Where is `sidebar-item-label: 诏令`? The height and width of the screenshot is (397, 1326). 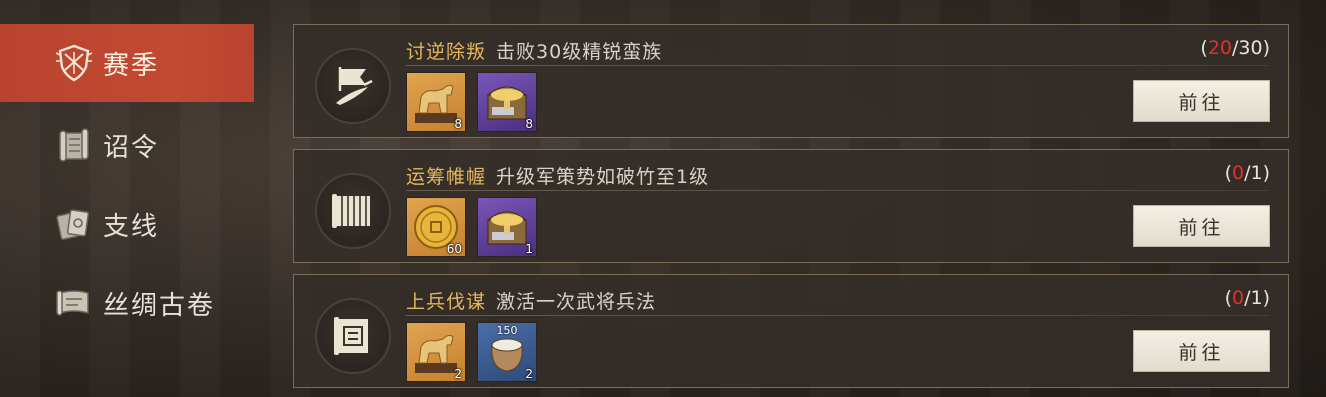 sidebar-item-label: 诏令 is located at coordinates (131, 147).